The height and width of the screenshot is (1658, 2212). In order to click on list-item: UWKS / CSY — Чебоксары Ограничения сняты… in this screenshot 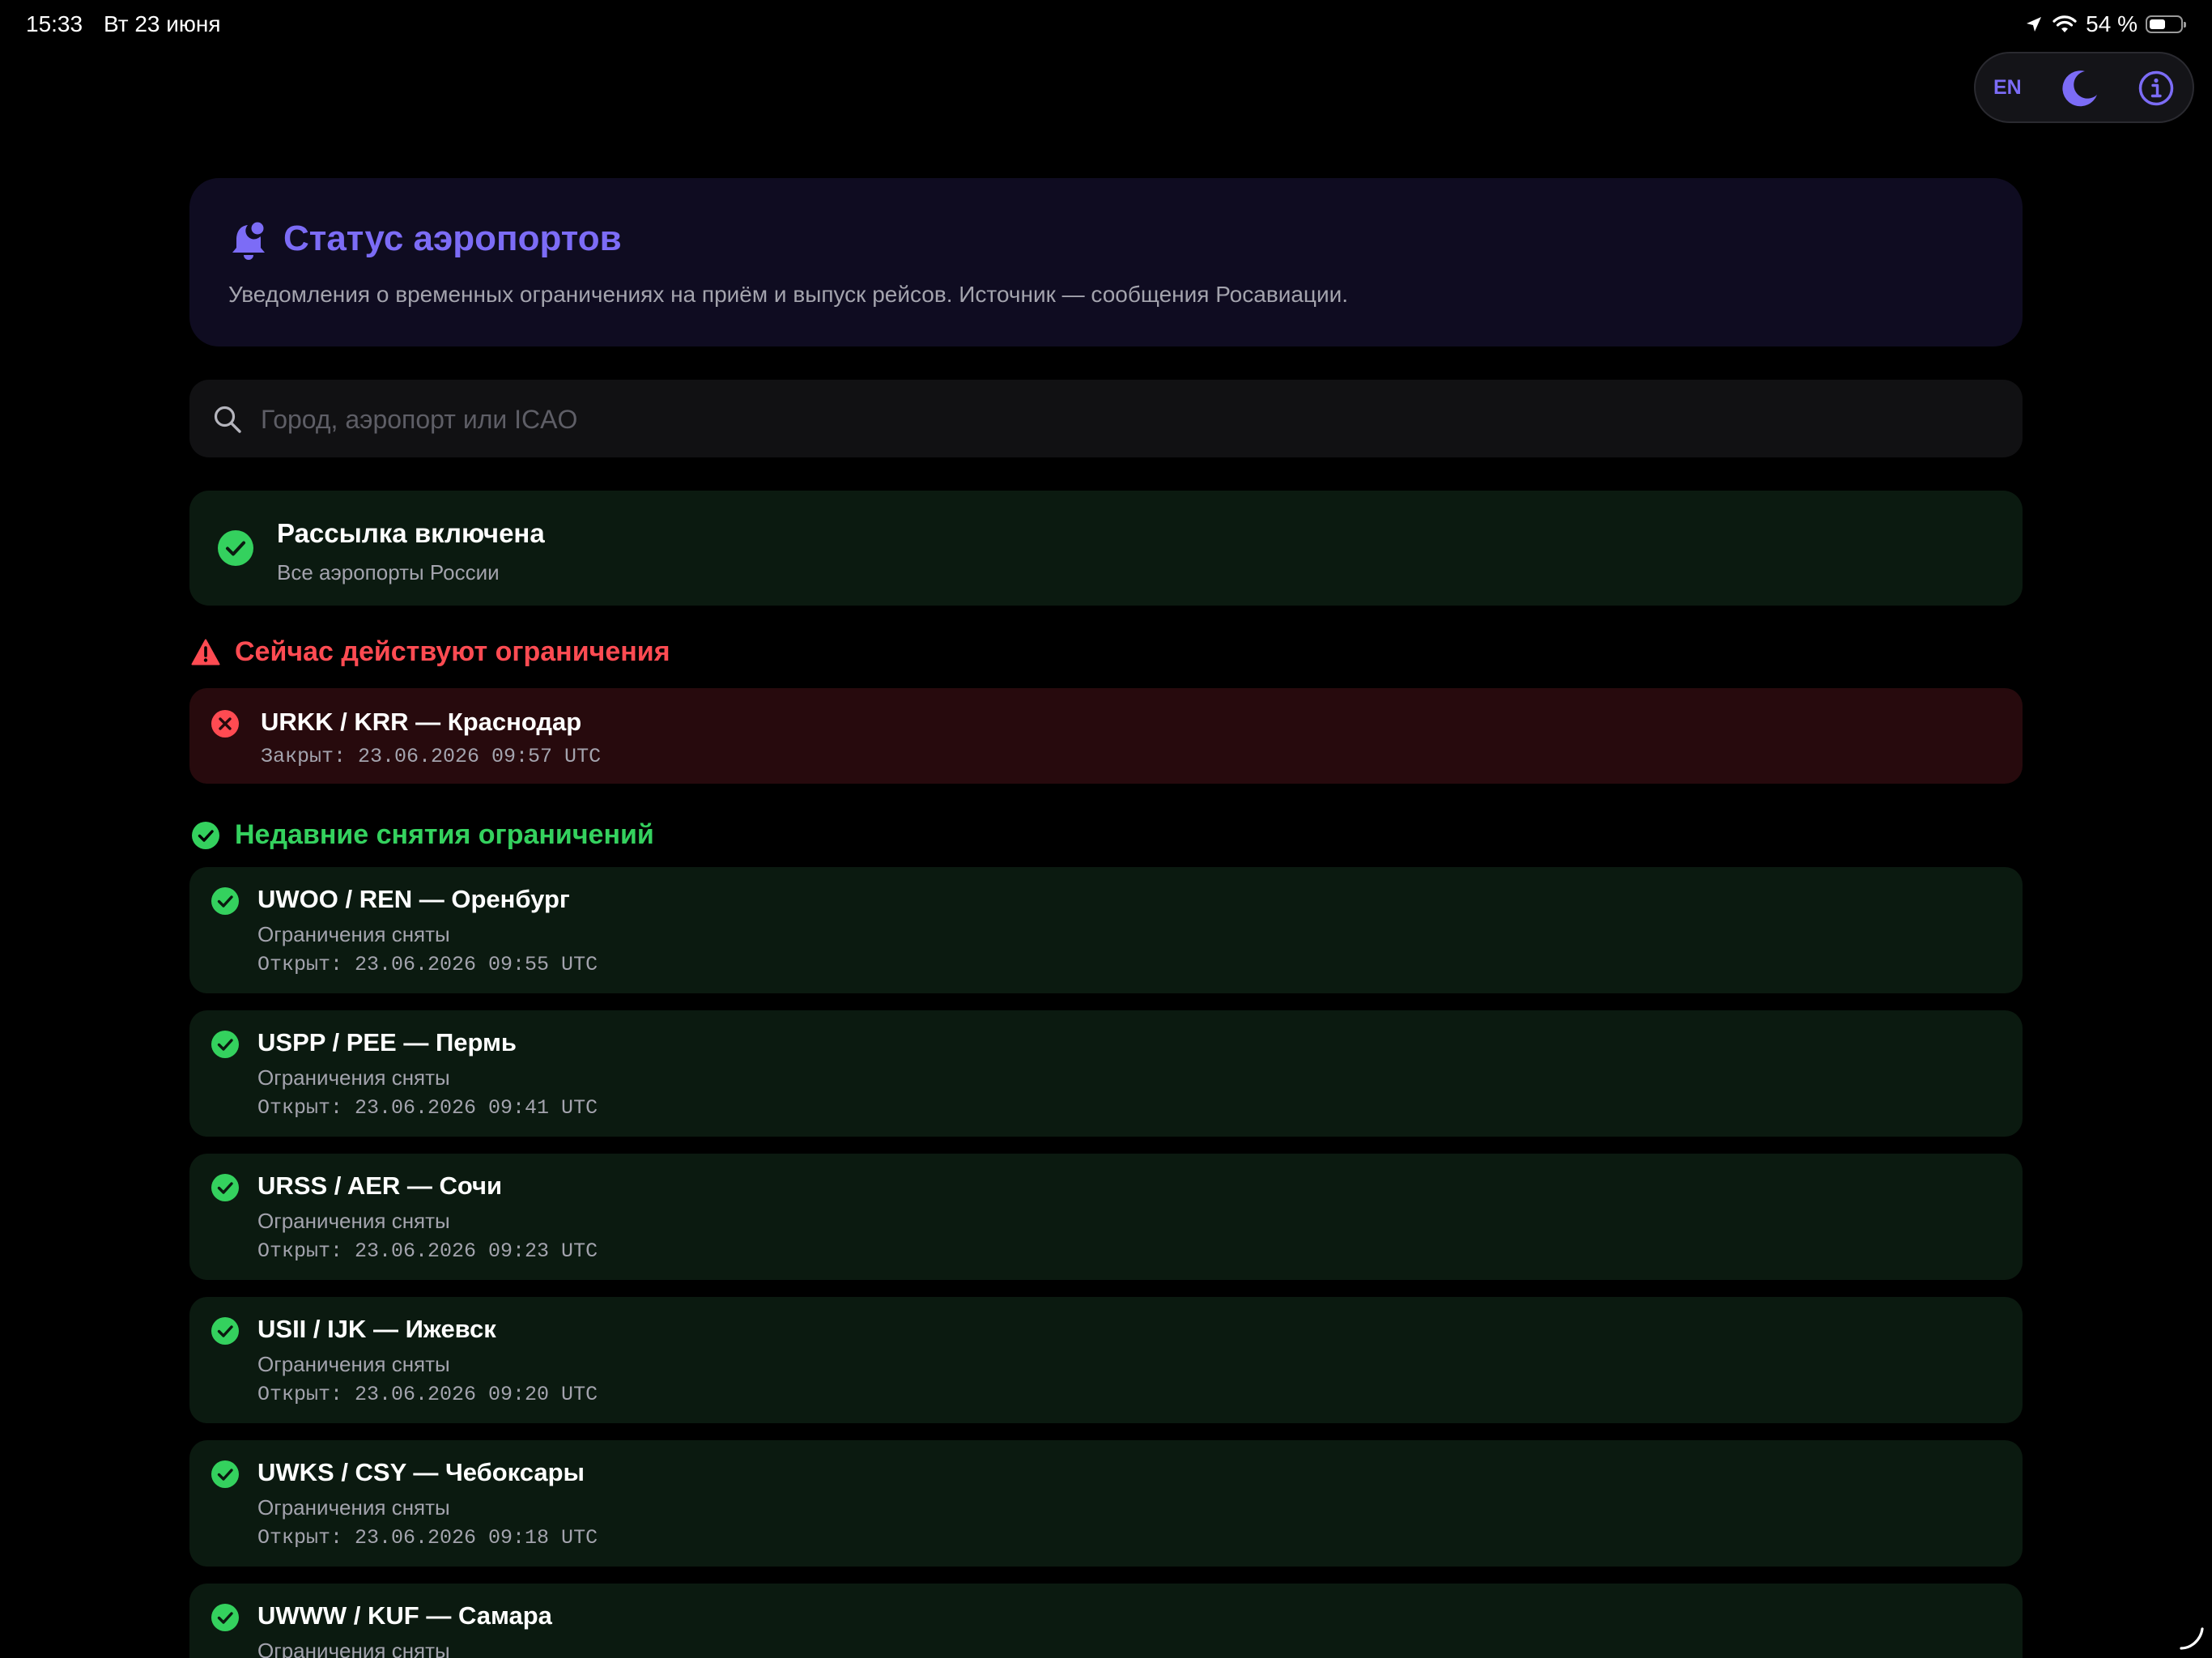, I will do `click(1106, 1503)`.